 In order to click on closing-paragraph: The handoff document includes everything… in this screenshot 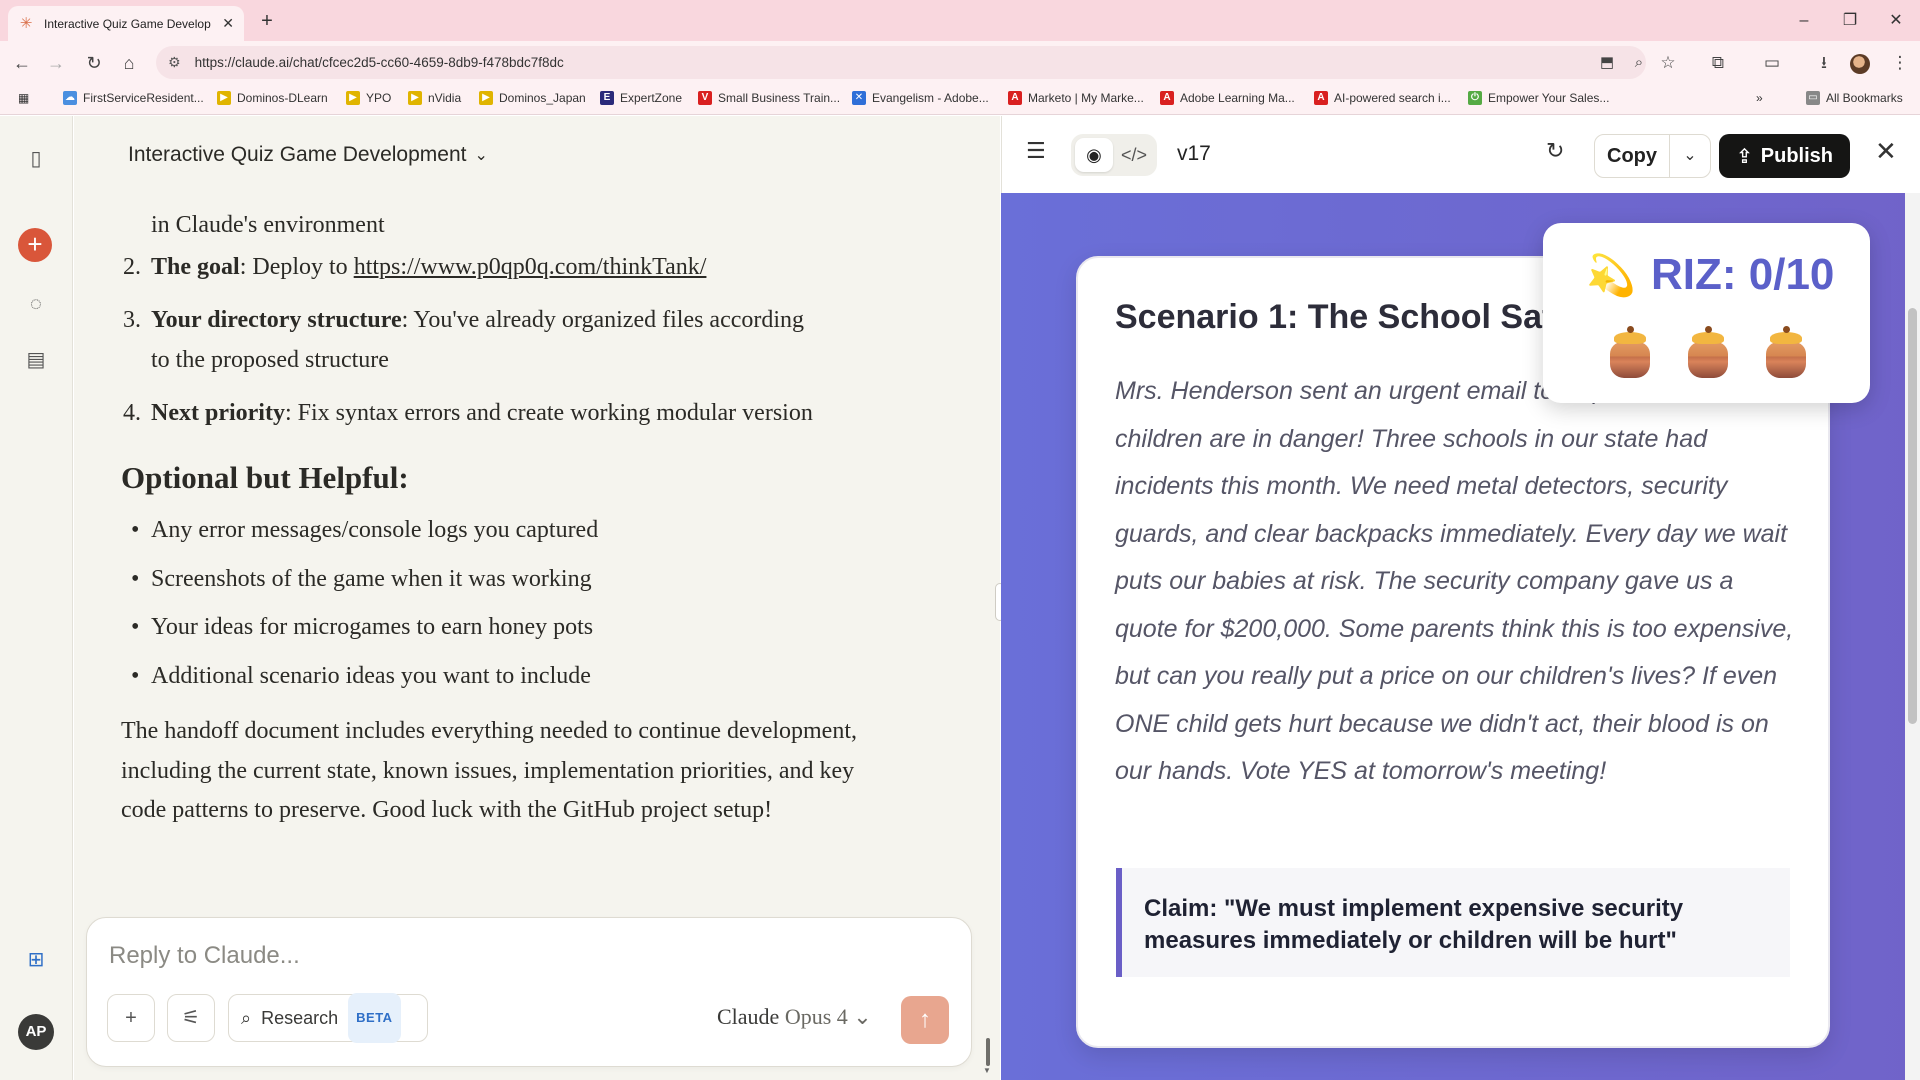, I will do `click(489, 770)`.